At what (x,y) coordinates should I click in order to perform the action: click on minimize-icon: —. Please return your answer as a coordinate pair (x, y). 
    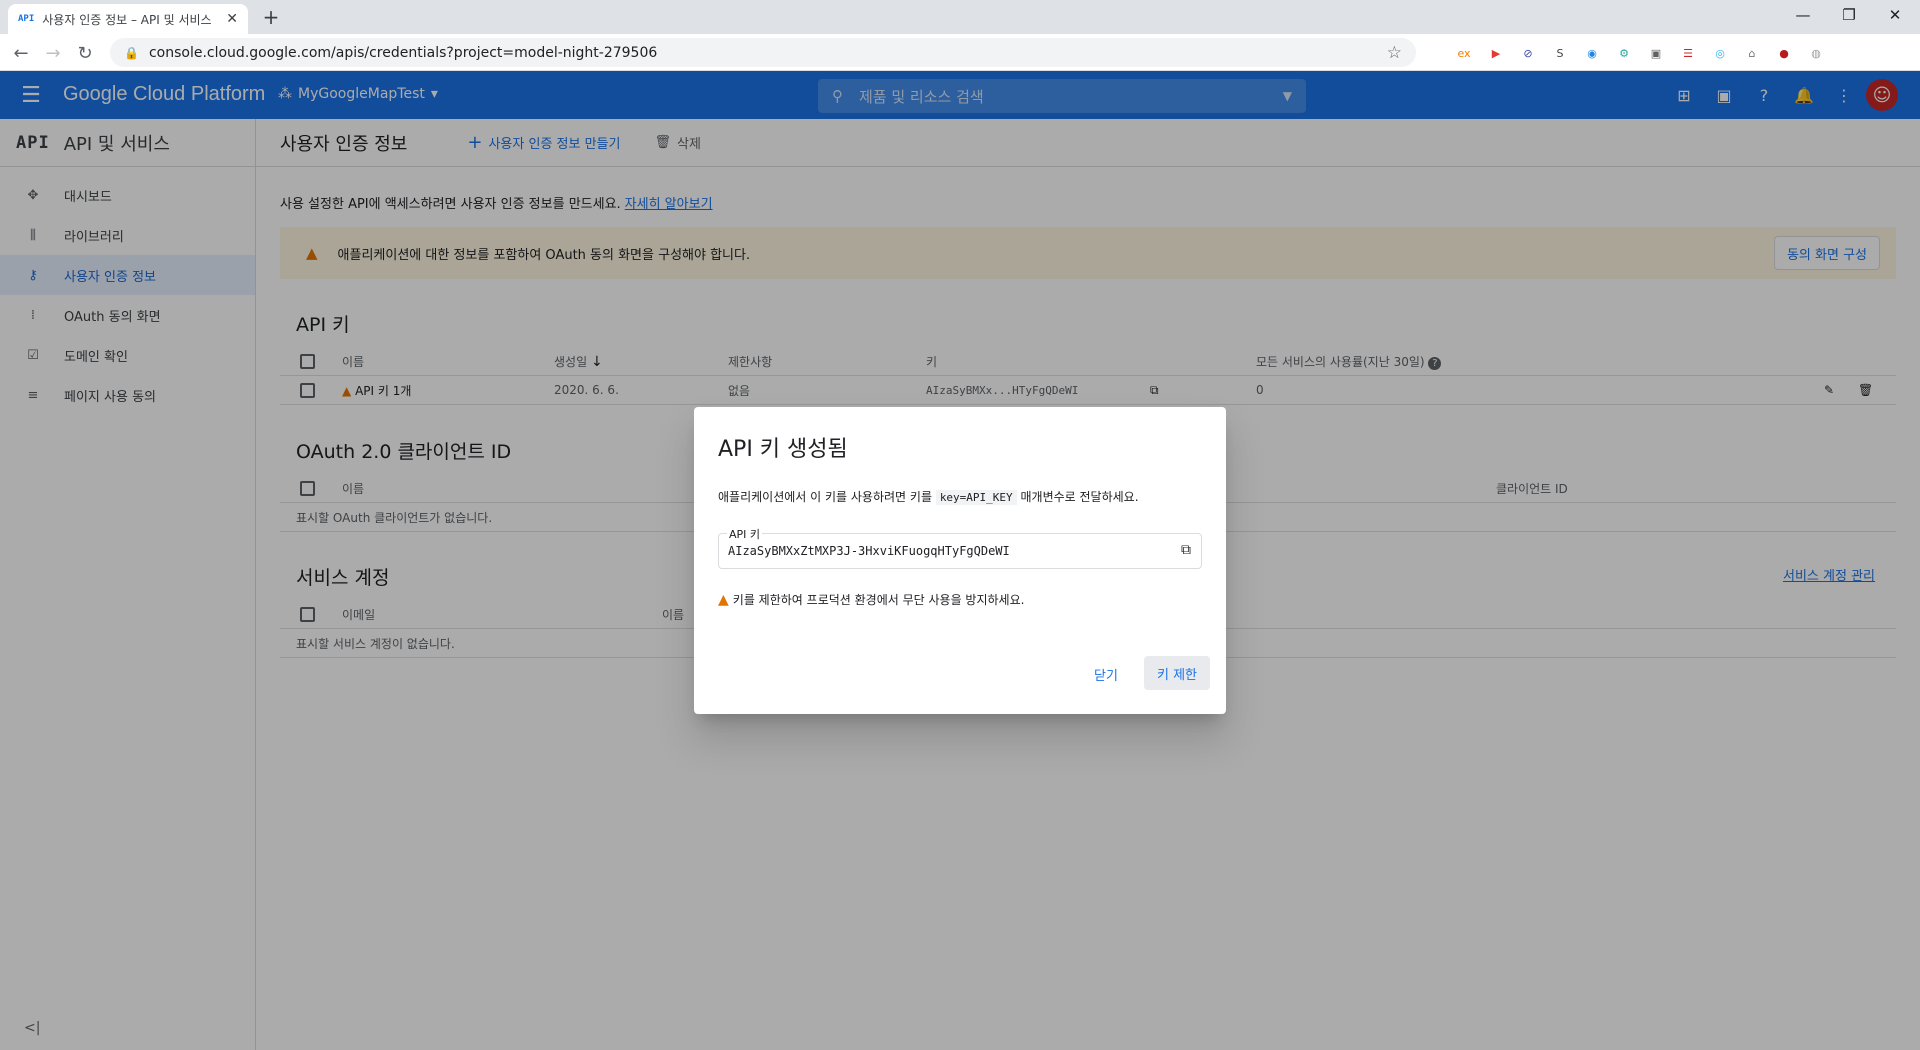
    Looking at the image, I should click on (1803, 15).